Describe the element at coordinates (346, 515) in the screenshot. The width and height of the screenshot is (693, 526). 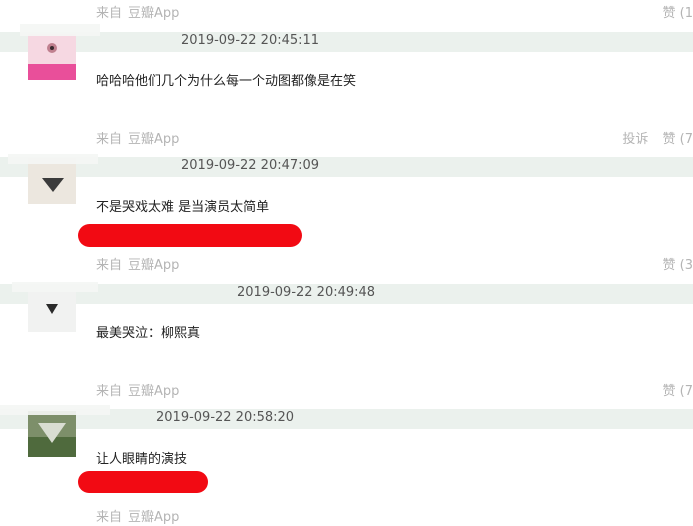
I see `comment-meta-row: 来自 豆瓣App` at that location.